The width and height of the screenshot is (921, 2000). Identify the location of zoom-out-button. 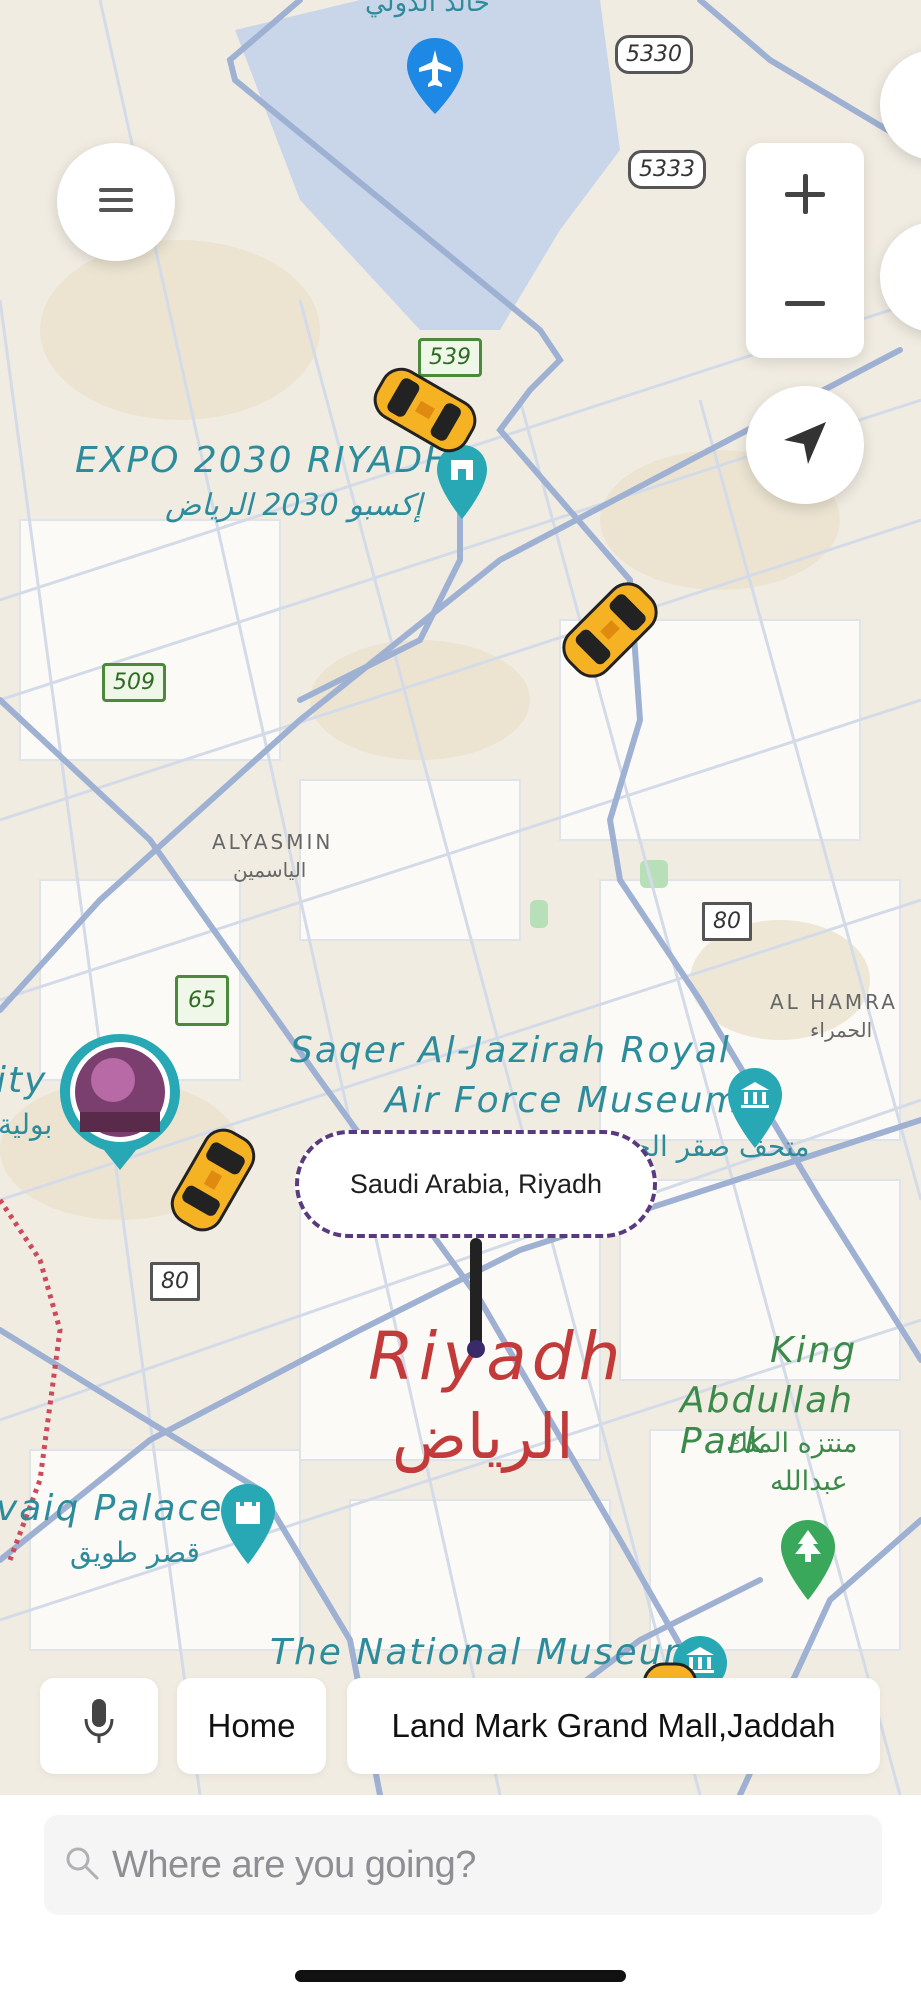
(805, 303).